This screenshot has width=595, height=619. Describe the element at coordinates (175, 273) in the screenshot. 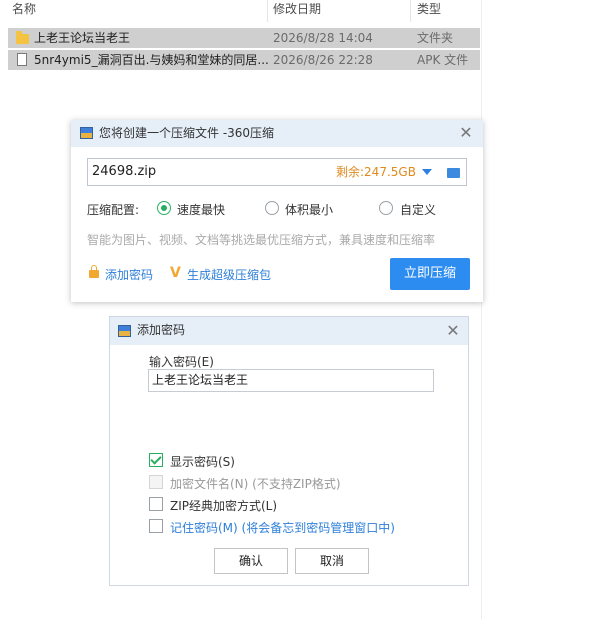

I see `vip-icon: V` at that location.